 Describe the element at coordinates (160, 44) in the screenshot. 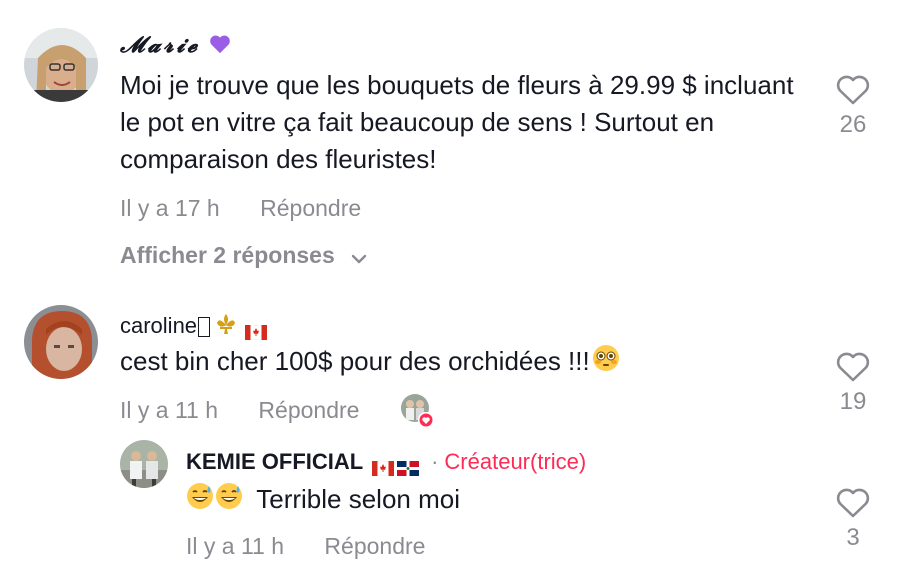

I see `username-text: 𝓜𝓪𝓻𝓲𝓮` at that location.